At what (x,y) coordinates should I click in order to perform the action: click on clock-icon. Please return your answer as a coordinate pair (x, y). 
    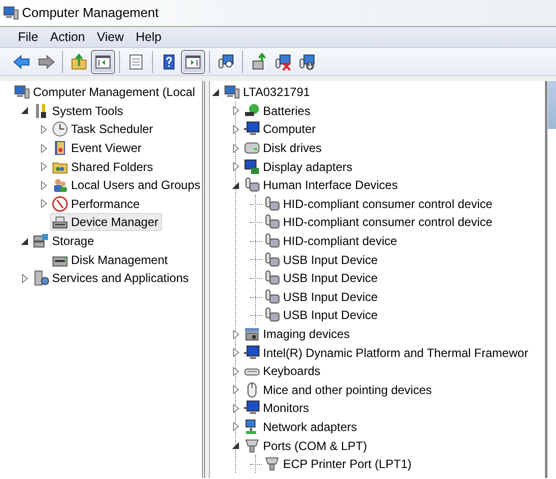
    Looking at the image, I should click on (60, 129).